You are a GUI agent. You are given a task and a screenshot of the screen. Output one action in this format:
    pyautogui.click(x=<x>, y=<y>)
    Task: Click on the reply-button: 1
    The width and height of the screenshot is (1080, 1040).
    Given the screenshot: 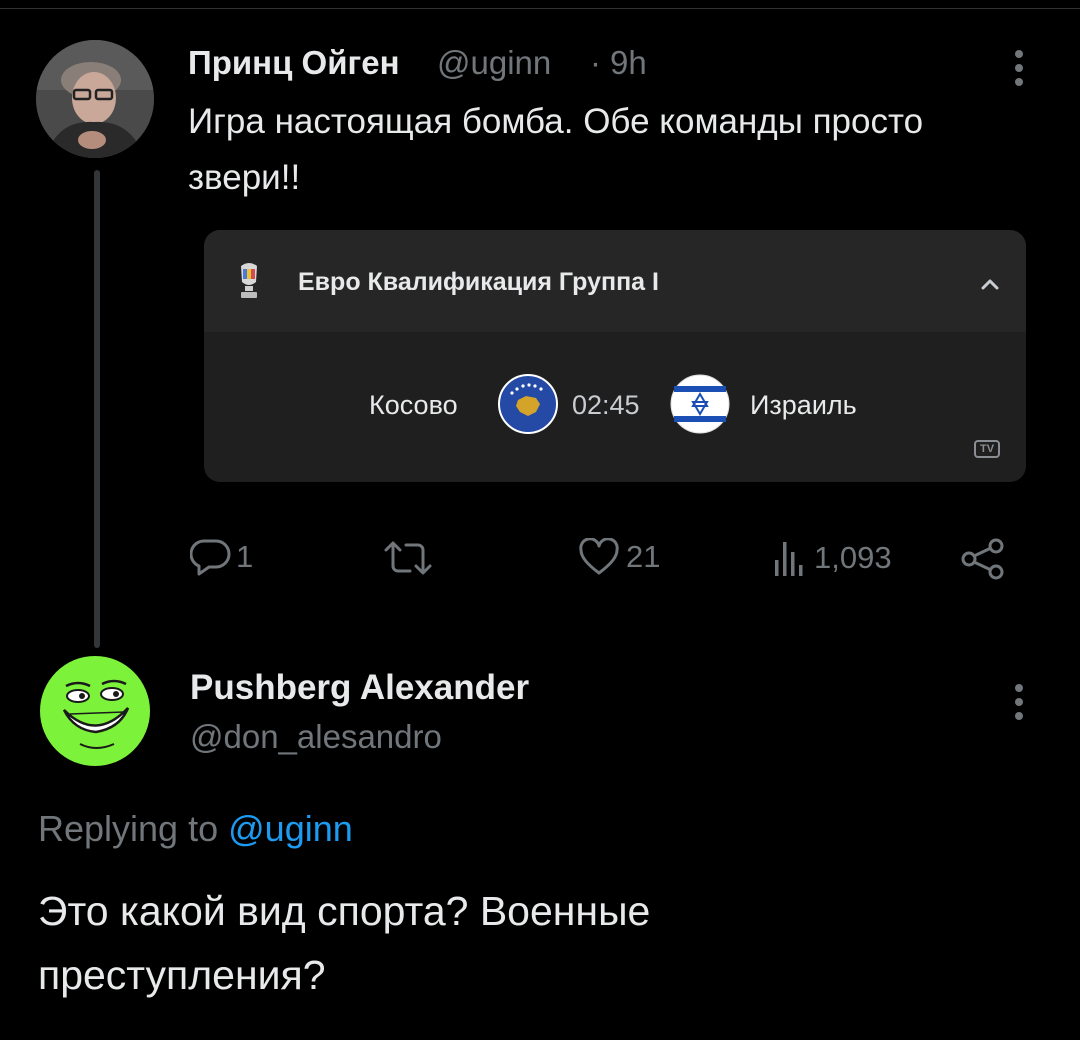 What is the action you would take?
    pyautogui.click(x=221, y=557)
    